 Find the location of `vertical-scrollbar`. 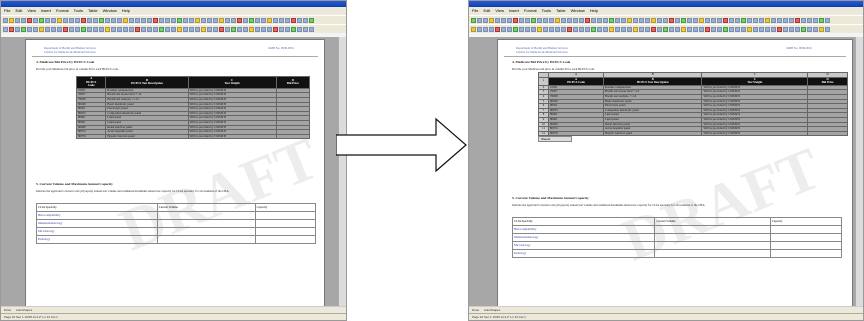

vertical-scrollbar is located at coordinates (859, 172).